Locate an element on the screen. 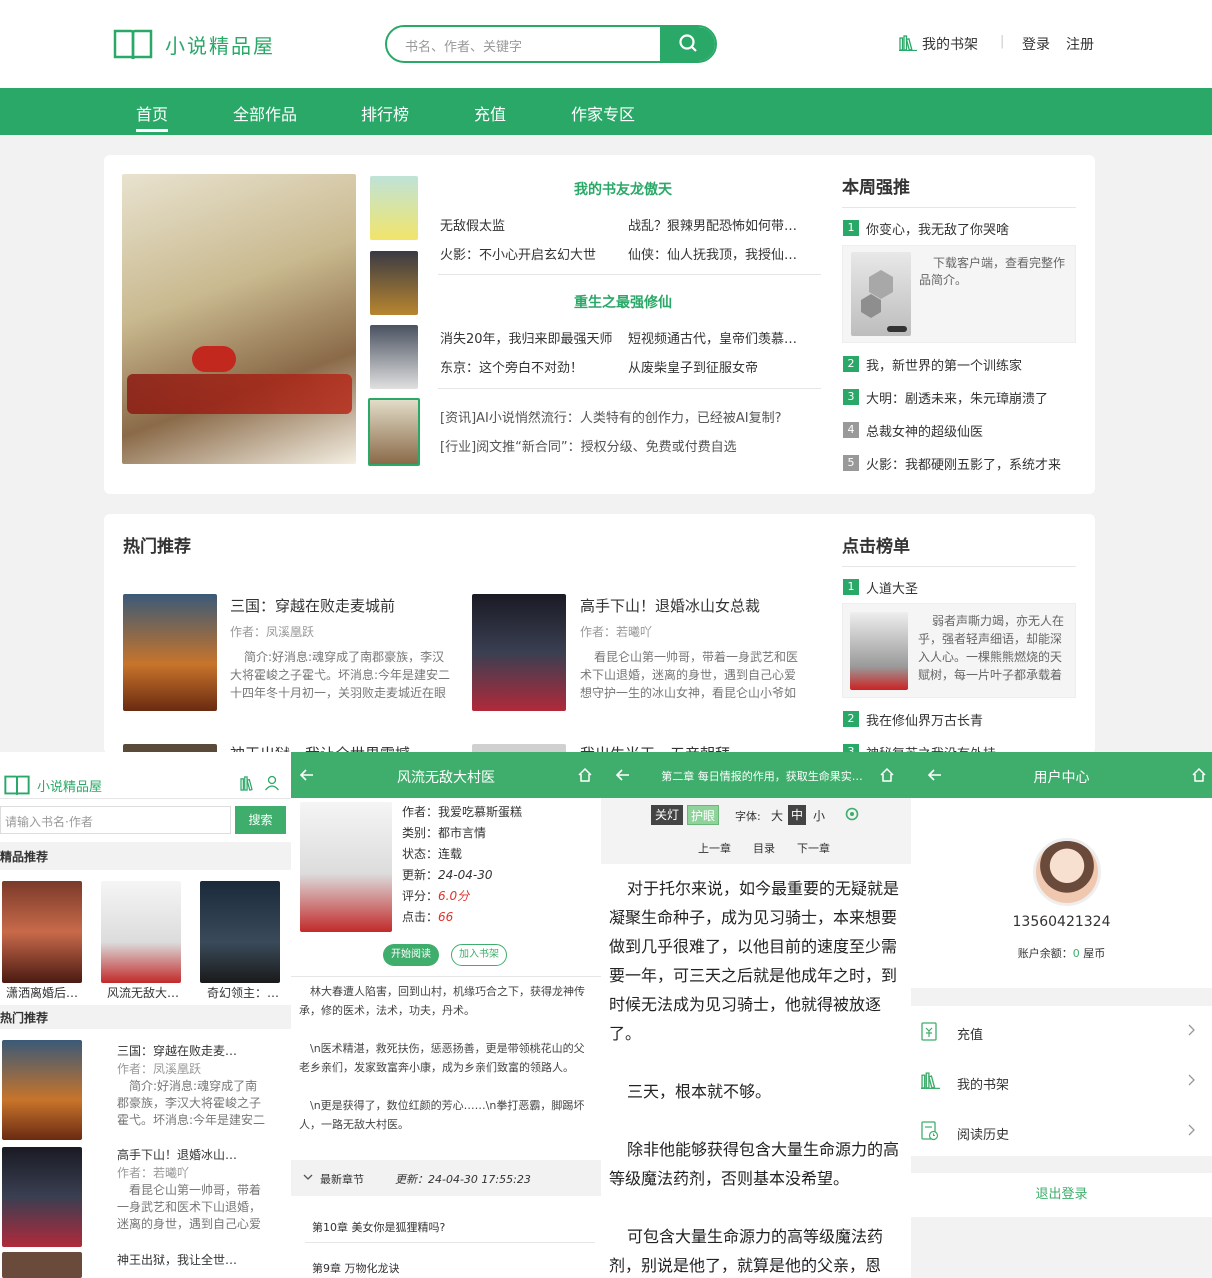 This screenshot has height=1278, width=1212. avatar is located at coordinates (1067, 872).